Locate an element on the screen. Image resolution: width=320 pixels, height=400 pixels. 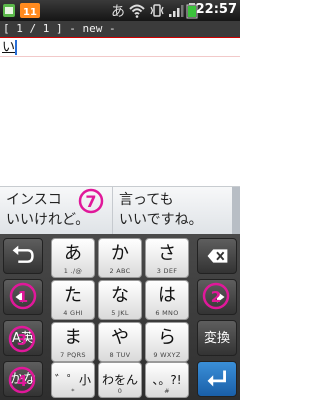
key-sub-label: 3 DEF is located at coordinates (167, 271).